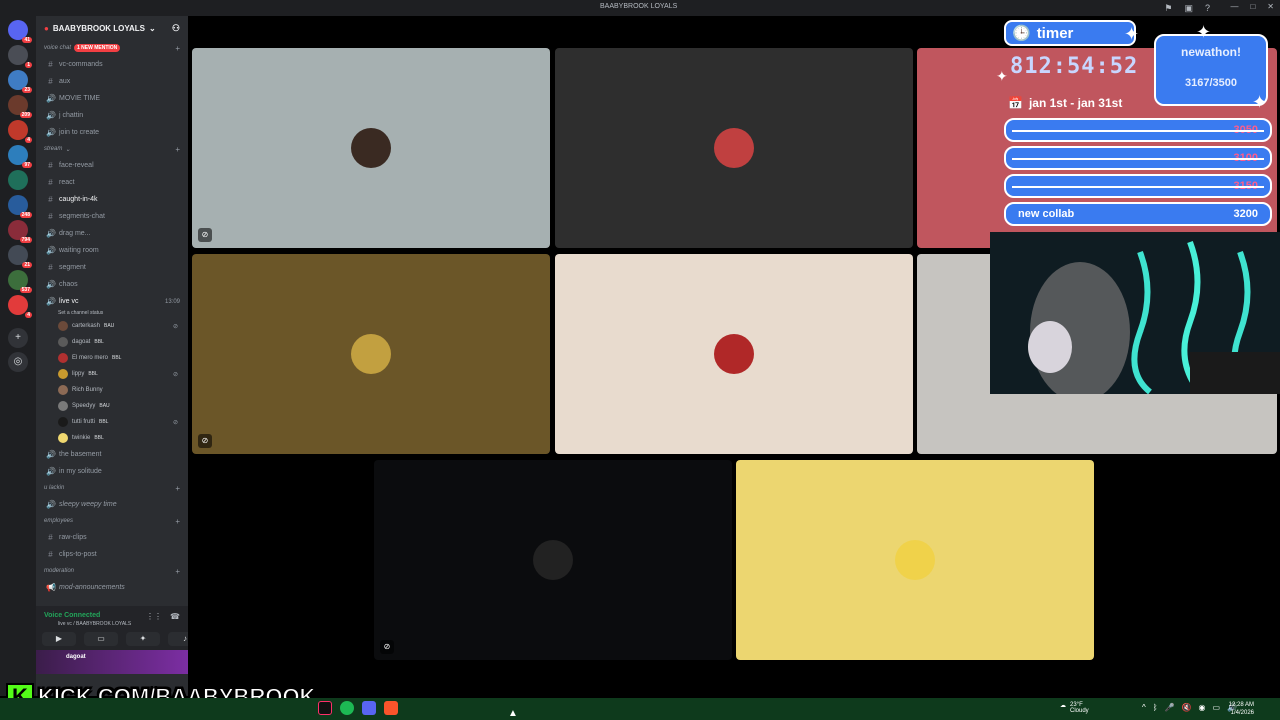  I want to click on server-icon: 97, so click(20, 156).